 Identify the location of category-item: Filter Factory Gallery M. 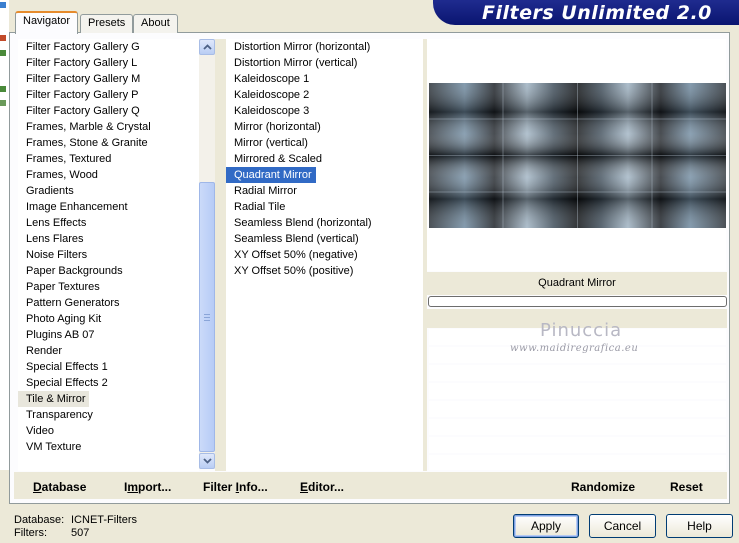
(108, 79).